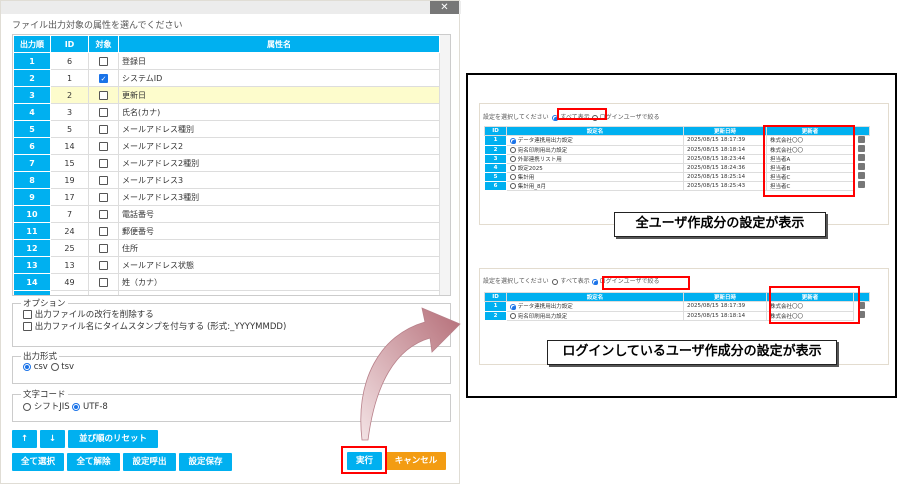  I want to click on table-row: 7 15 メールアドレス2種別, so click(226, 163).